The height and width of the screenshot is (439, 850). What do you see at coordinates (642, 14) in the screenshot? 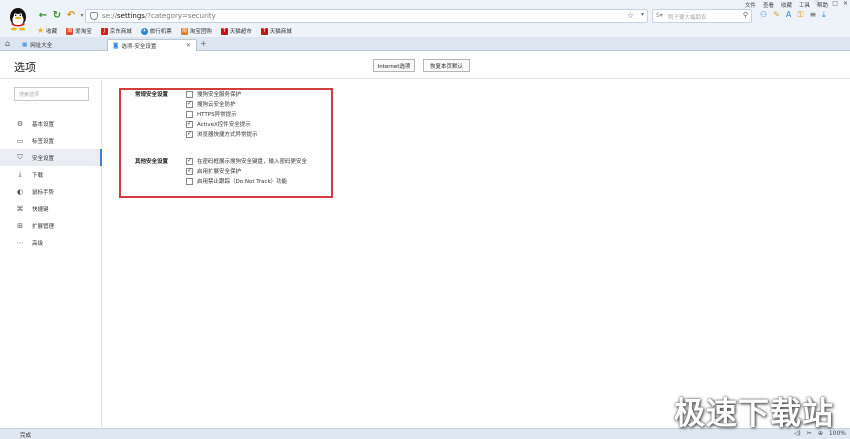
I see `address-dropdown-icon: ▾` at bounding box center [642, 14].